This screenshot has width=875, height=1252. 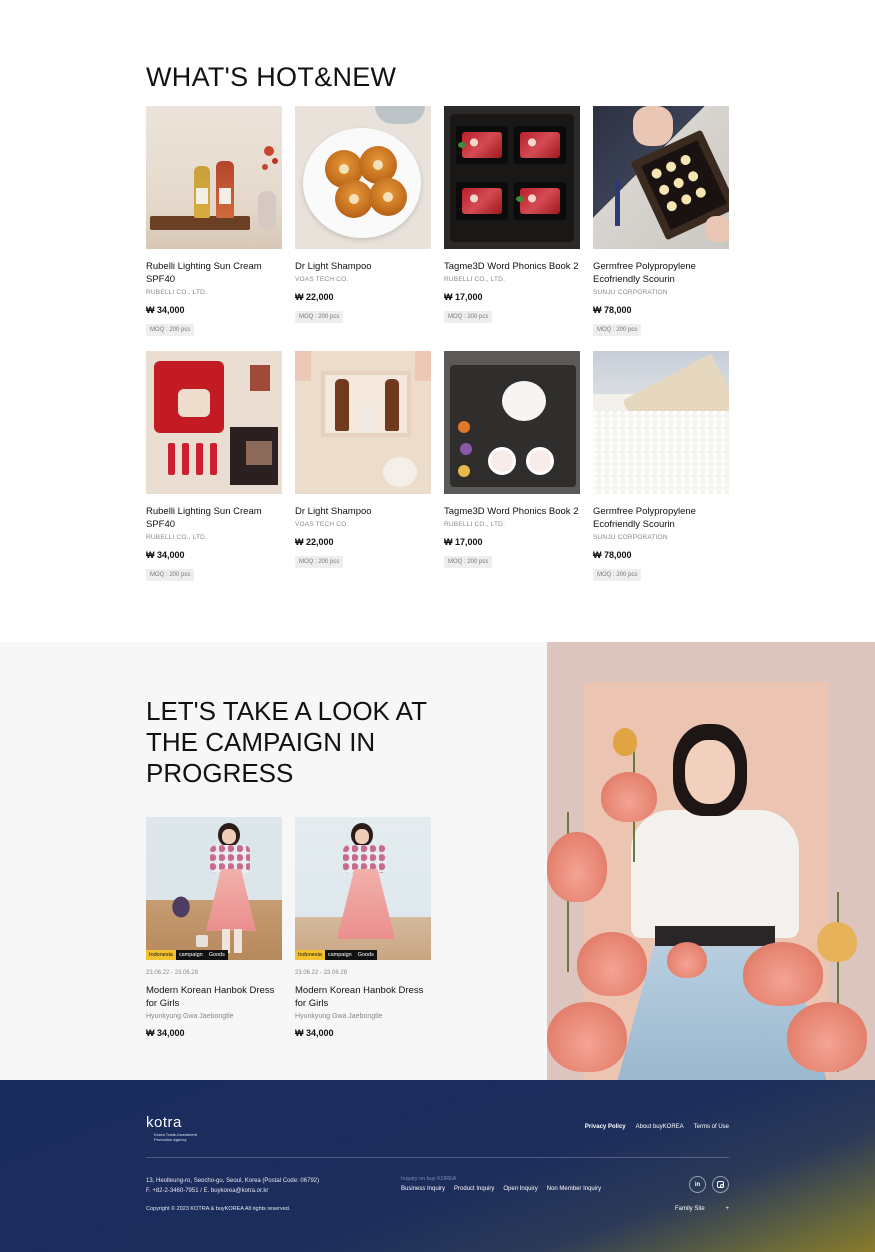 I want to click on about-link: About buyKOREA, so click(x=660, y=1127).